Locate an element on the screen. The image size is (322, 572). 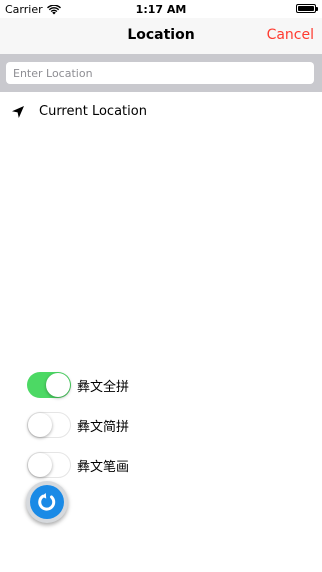
toggle-row-full-pinyin: 彝文全拼 is located at coordinates (102, 385).